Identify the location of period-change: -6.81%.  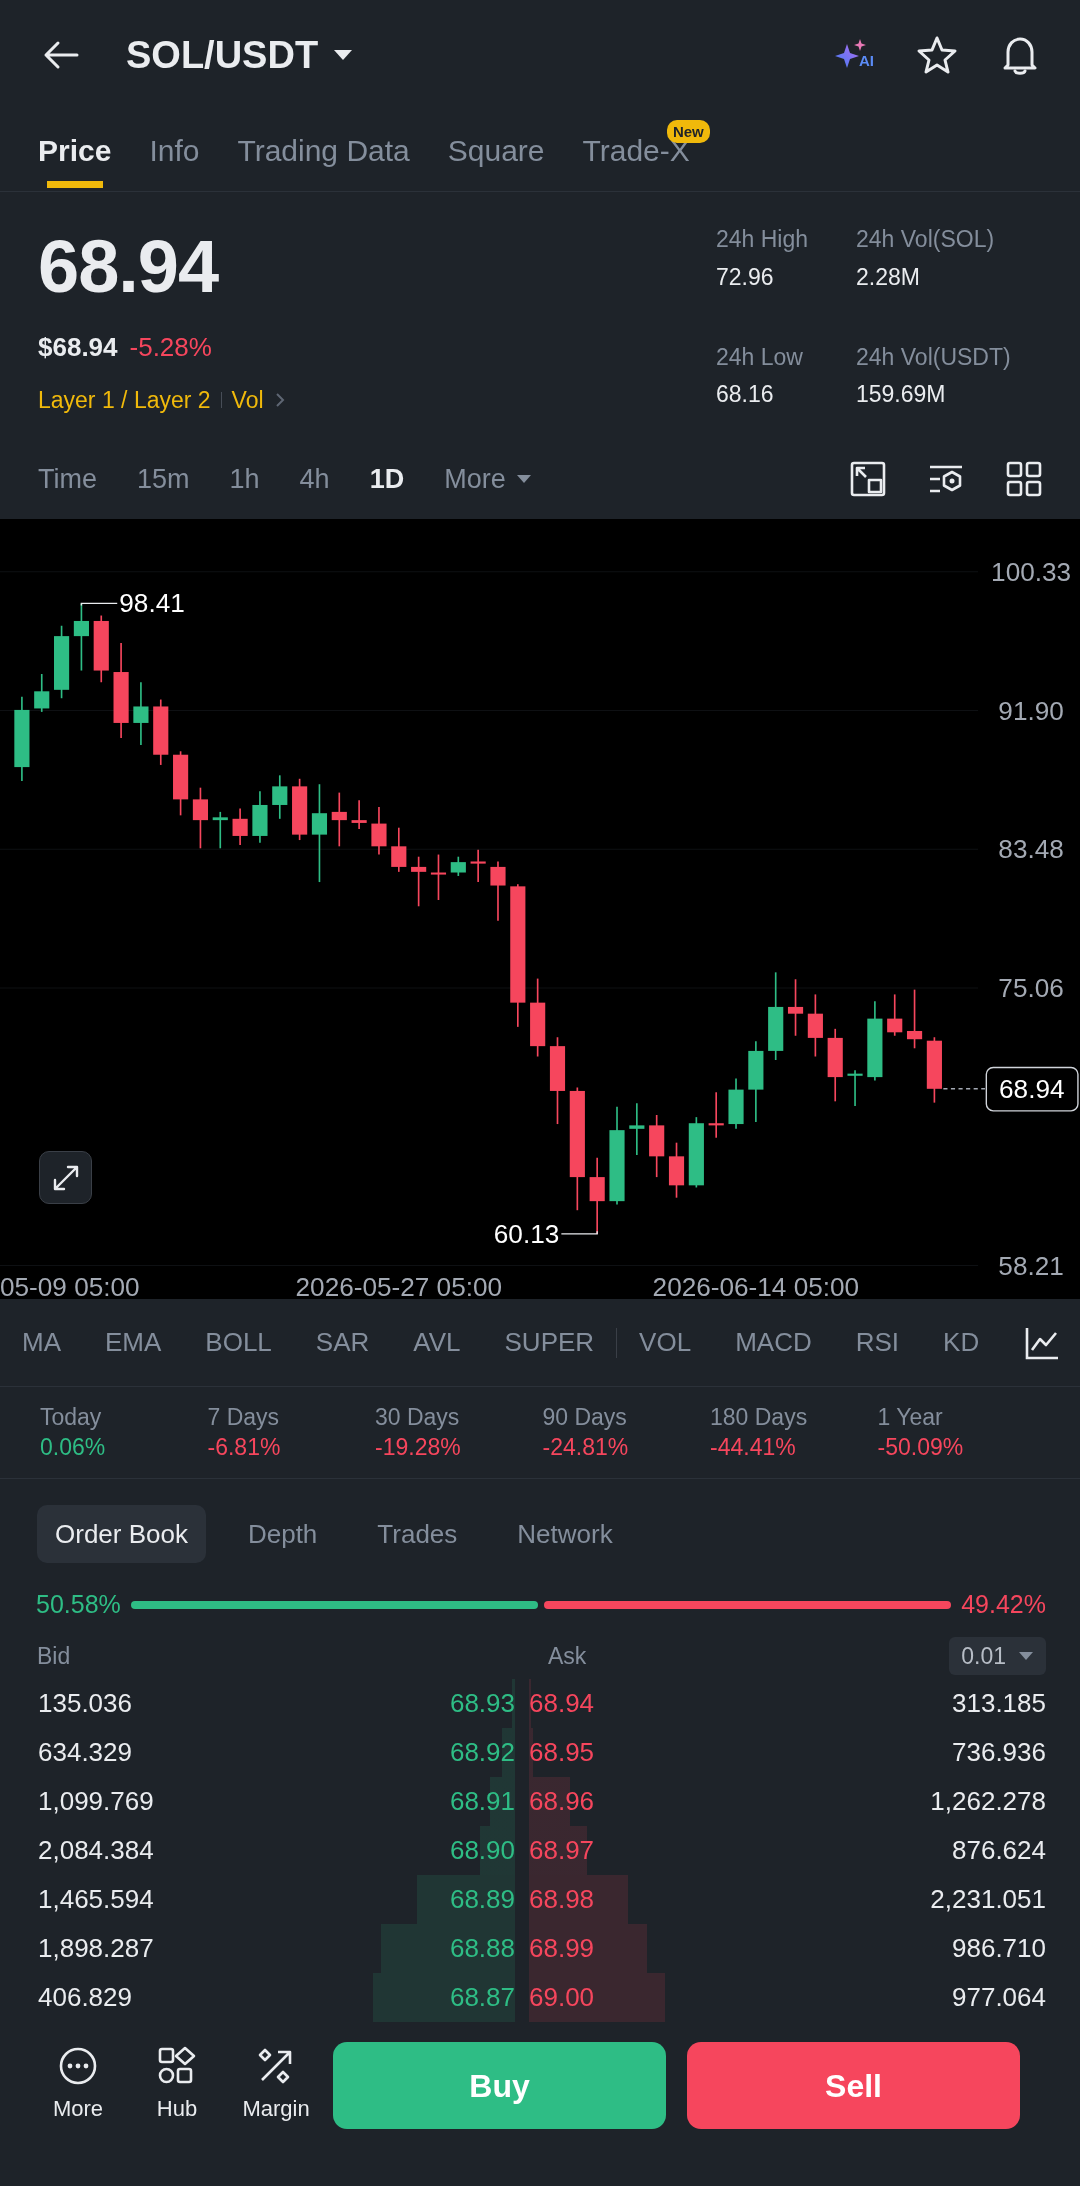
(244, 1447).